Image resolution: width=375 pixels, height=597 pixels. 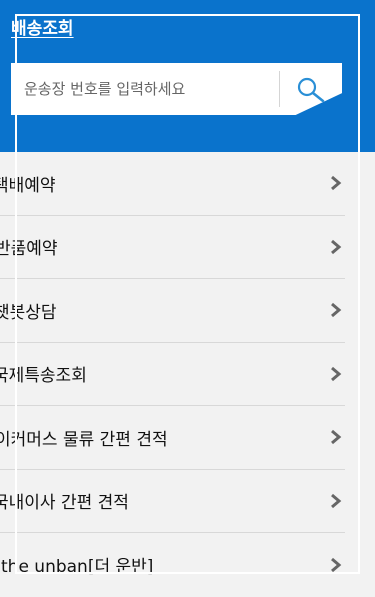 What do you see at coordinates (43, 376) in the screenshot?
I see `menu-item-label: 국제특송조회` at bounding box center [43, 376].